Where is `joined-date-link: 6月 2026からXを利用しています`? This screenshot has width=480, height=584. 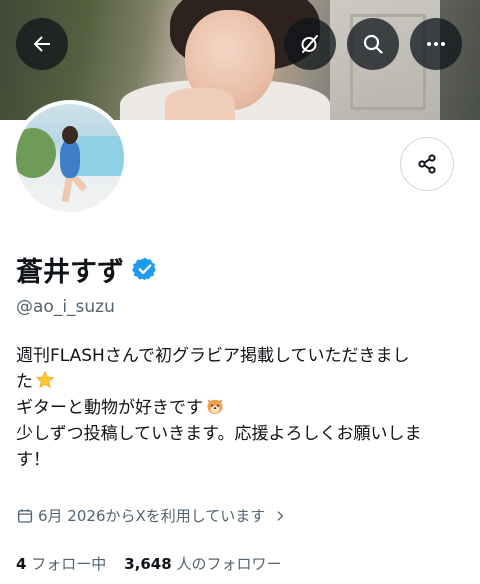
joined-date-link: 6月 2026からXを利用しています is located at coordinates (151, 515).